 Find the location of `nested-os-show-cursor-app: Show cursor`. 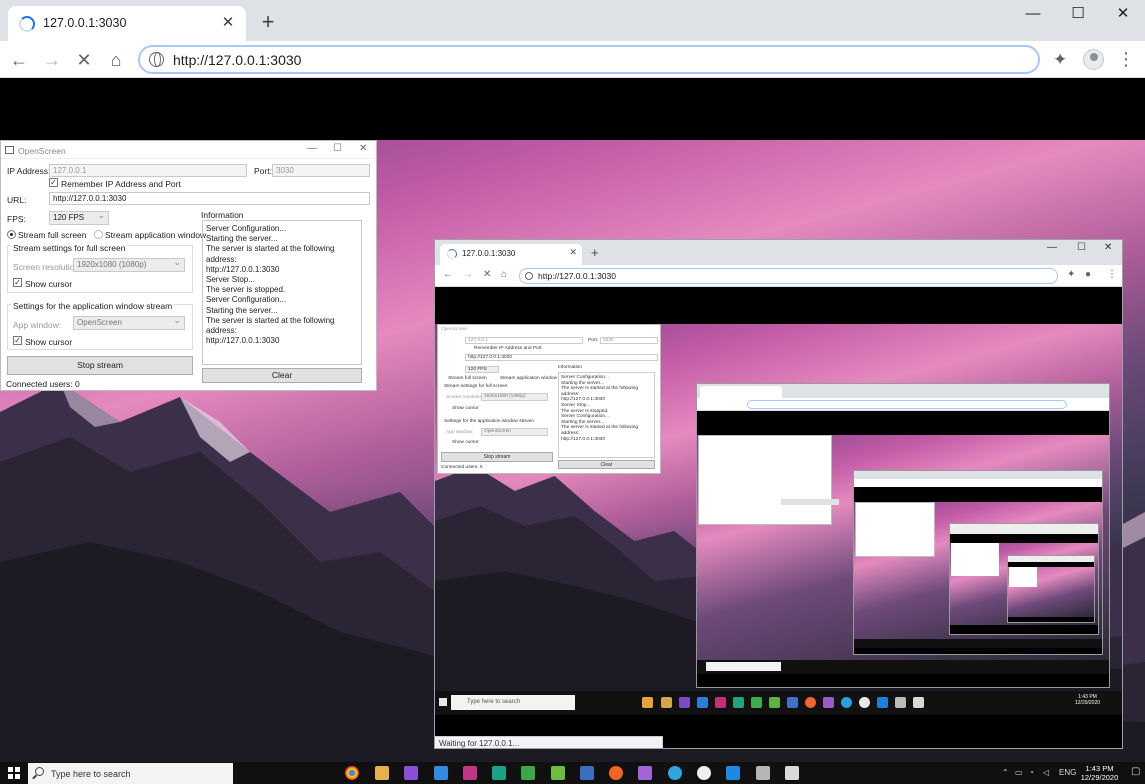

nested-os-show-cursor-app: Show cursor is located at coordinates (465, 442).